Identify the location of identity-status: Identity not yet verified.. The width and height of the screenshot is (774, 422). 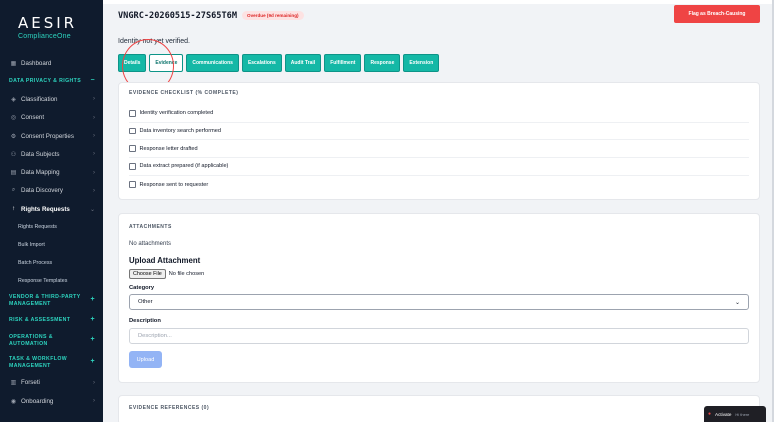
(154, 41).